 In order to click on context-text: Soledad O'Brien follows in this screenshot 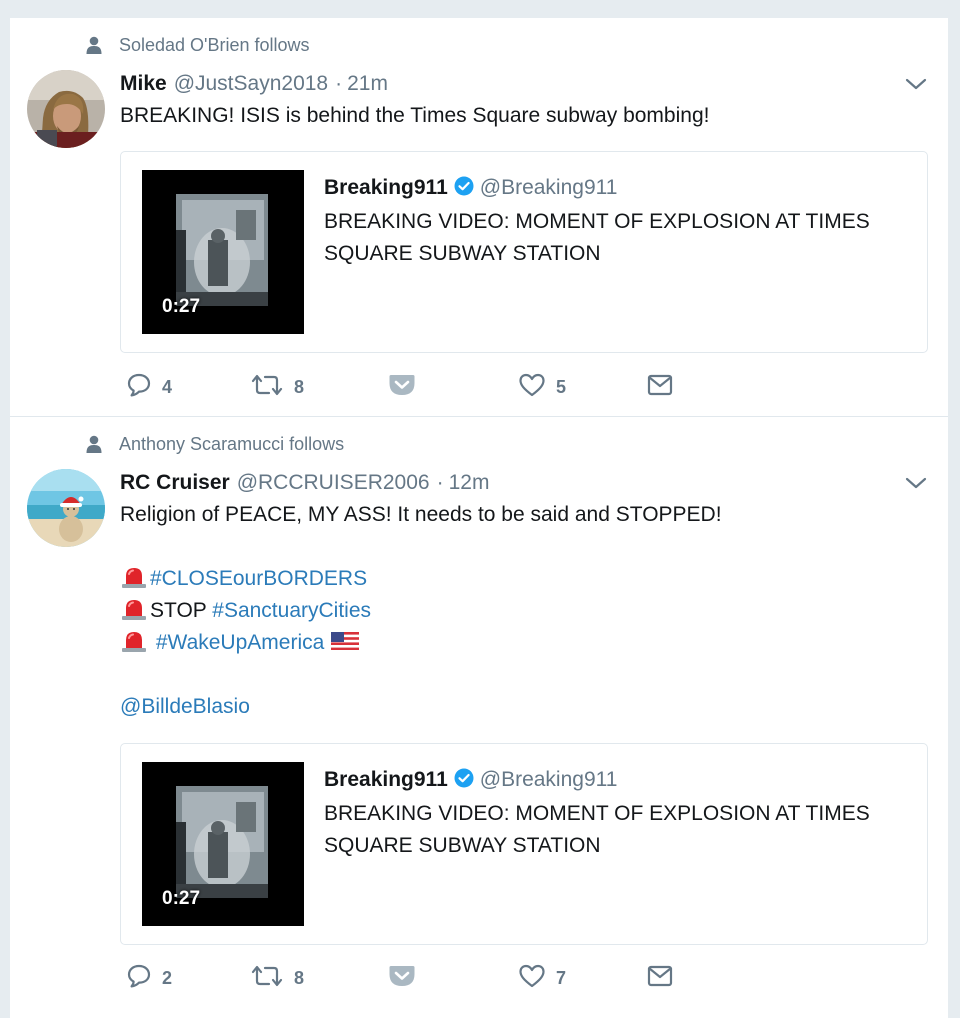, I will do `click(214, 44)`.